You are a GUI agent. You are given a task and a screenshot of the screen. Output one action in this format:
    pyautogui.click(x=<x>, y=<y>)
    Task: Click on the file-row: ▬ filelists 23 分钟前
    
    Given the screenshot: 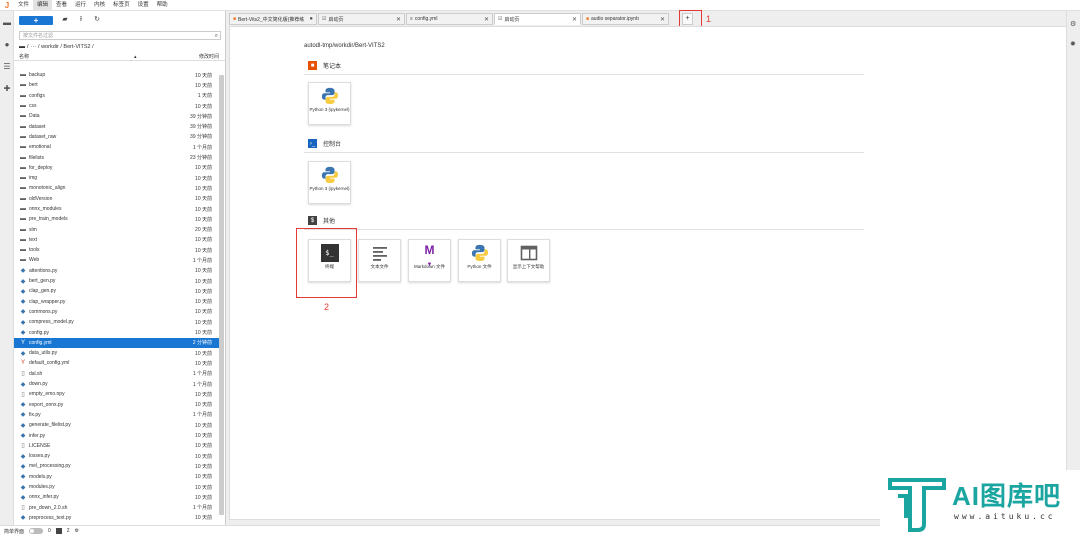 What is the action you would take?
    pyautogui.click(x=117, y=157)
    